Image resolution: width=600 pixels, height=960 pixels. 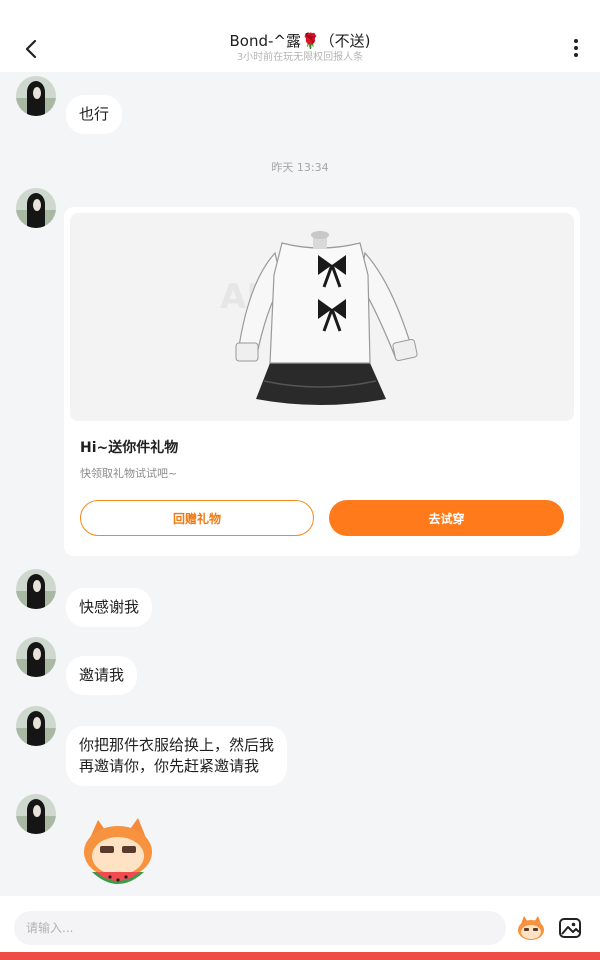 I want to click on message-input, so click(x=260, y=928).